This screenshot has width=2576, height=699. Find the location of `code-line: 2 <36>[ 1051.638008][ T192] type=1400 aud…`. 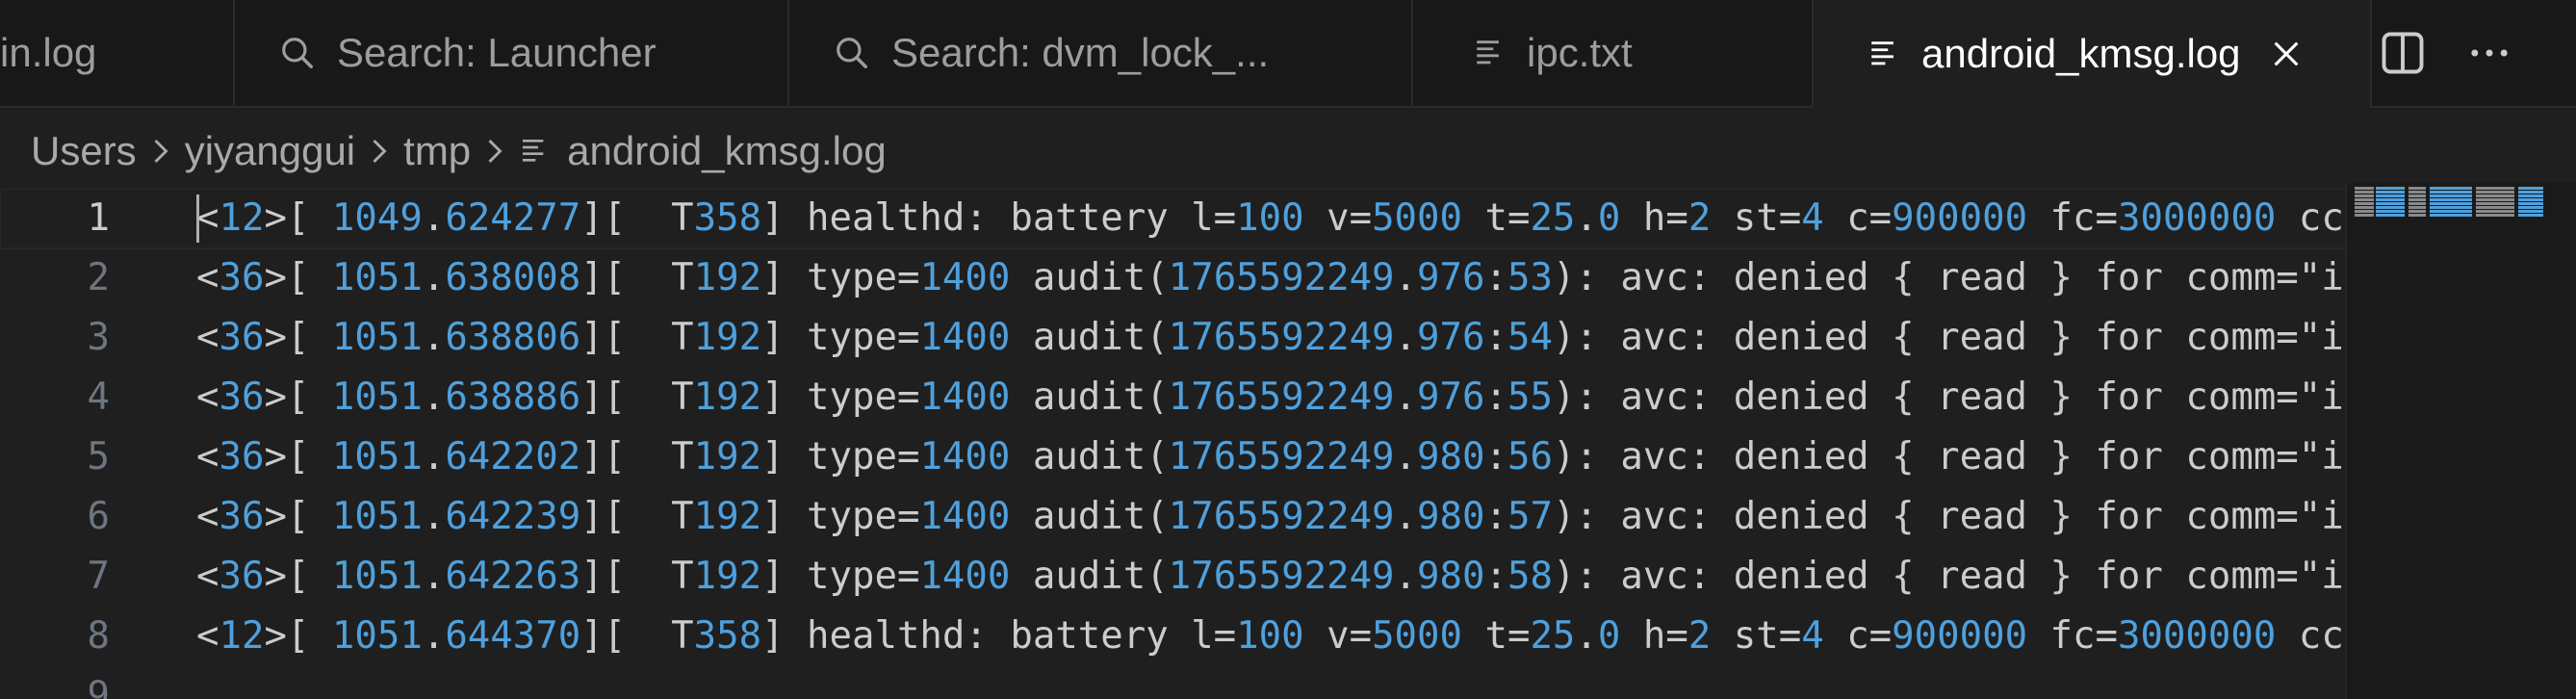

code-line: 2 <36>[ 1051.638008][ T192] type=1400 aud… is located at coordinates (1174, 278).